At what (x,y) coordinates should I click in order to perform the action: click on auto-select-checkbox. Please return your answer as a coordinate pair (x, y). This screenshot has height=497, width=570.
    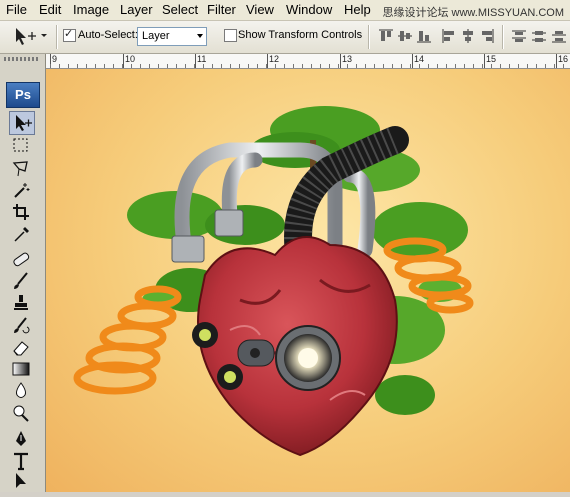
    Looking at the image, I should click on (69, 34).